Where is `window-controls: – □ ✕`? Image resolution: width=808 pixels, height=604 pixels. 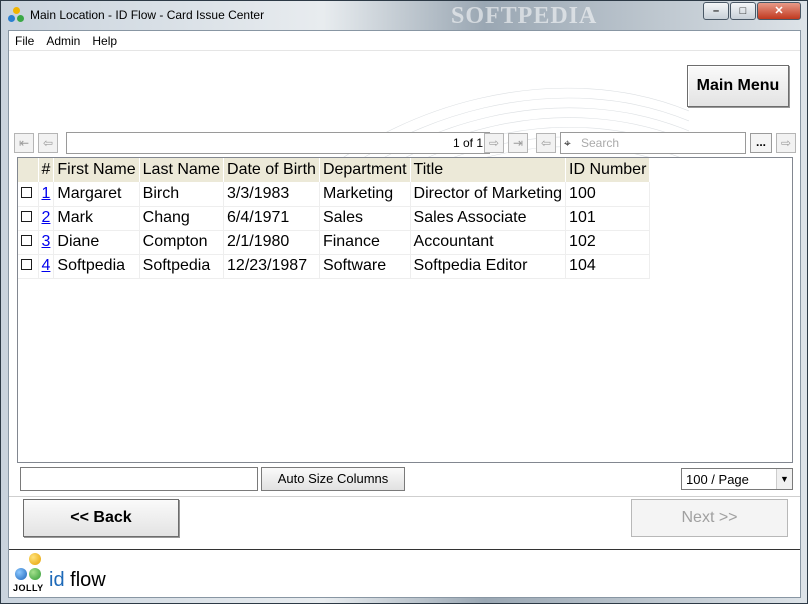 window-controls: – □ ✕ is located at coordinates (751, 11).